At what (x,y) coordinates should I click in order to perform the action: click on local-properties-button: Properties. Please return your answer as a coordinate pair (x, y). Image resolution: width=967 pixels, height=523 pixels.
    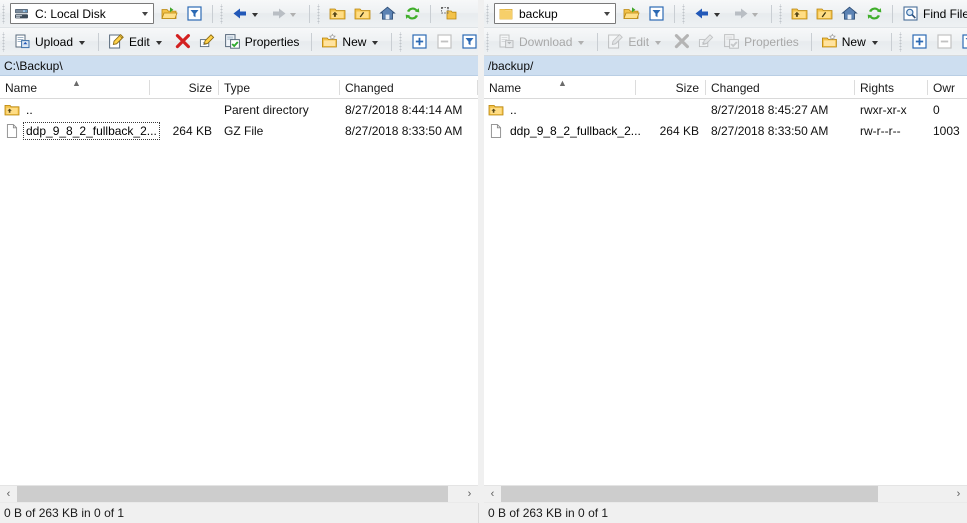
    Looking at the image, I should click on (263, 42).